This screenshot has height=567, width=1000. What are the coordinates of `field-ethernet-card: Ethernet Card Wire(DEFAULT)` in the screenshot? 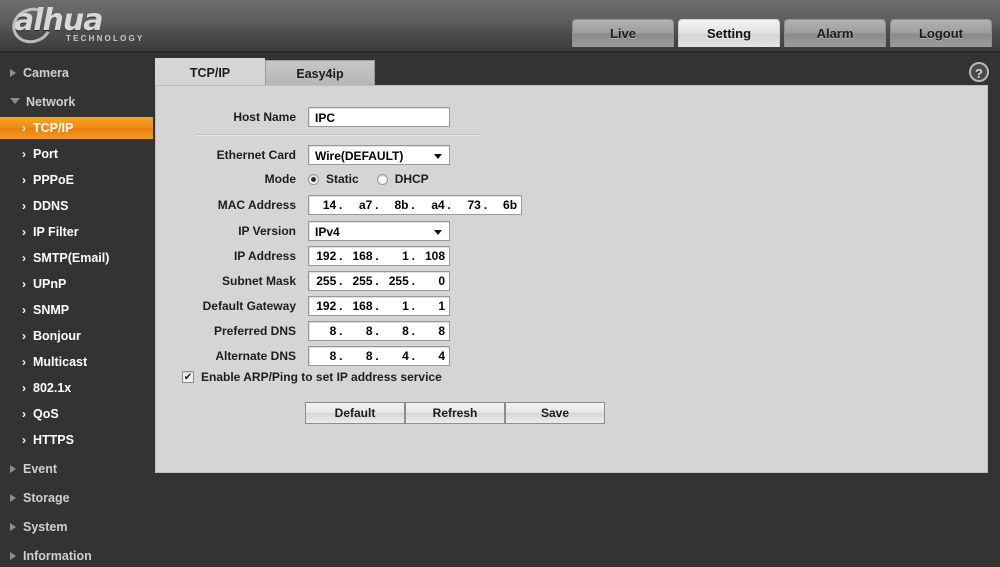 It's located at (315, 155).